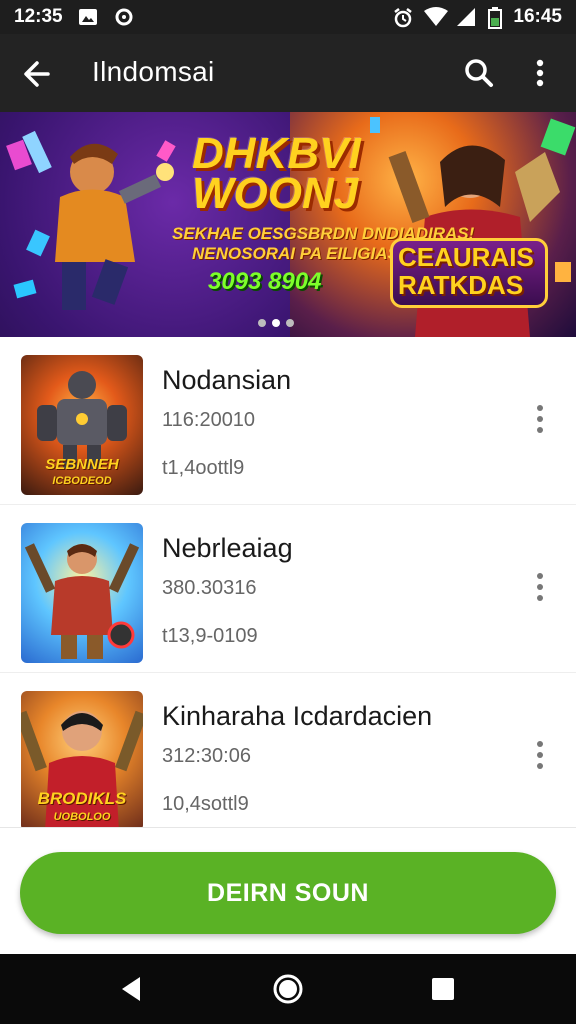  What do you see at coordinates (466, 257) in the screenshot?
I see `badge-line1: CEAURAIS` at bounding box center [466, 257].